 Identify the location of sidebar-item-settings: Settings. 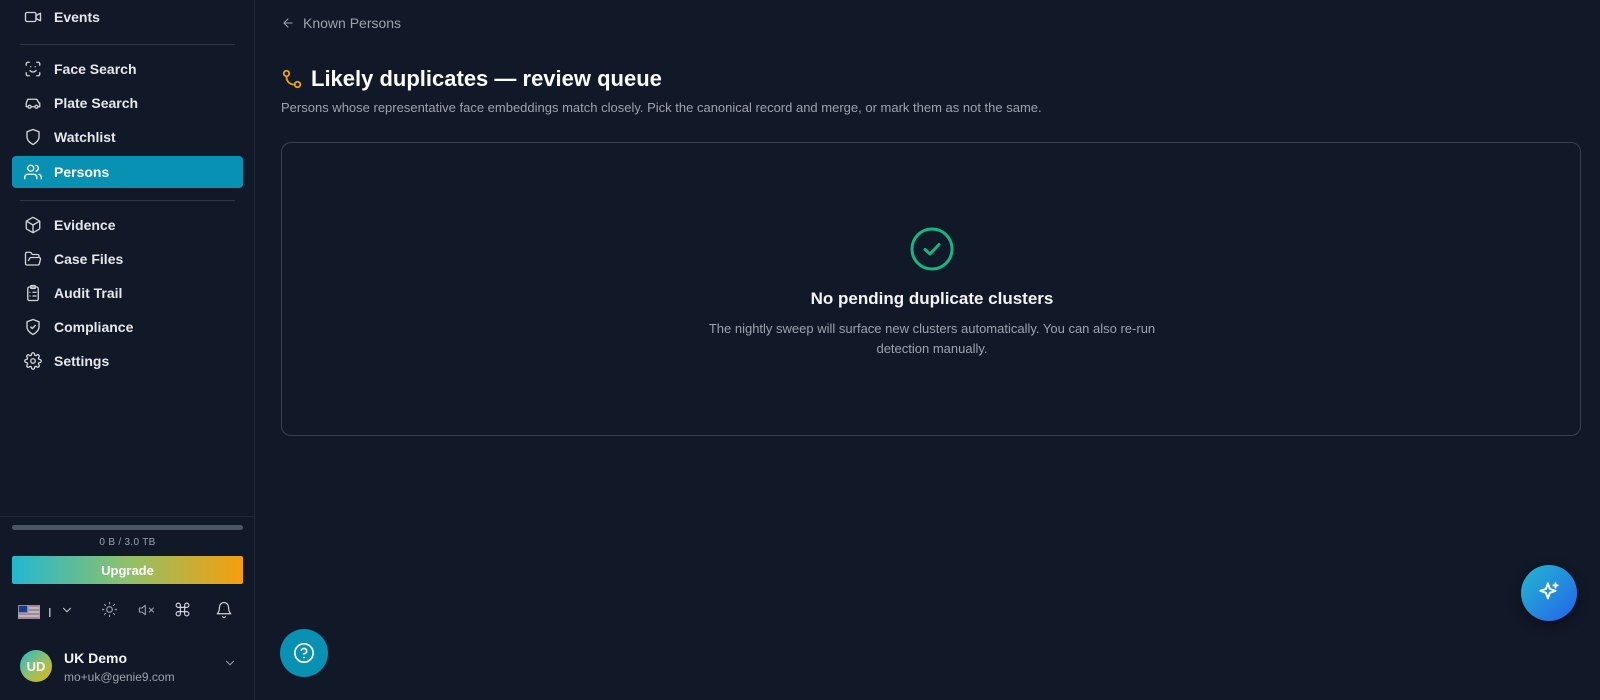
(127, 361).